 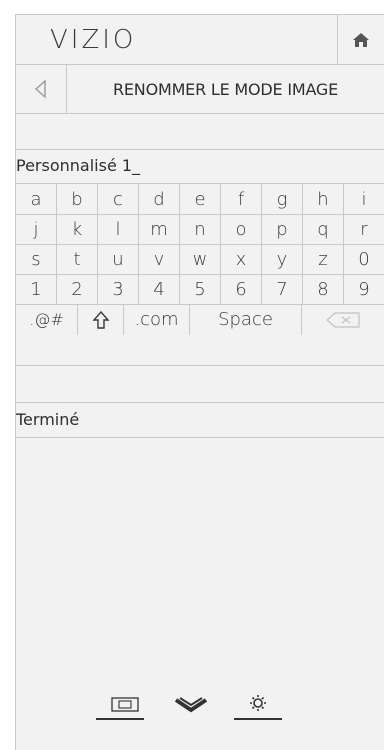 What do you see at coordinates (93, 40) in the screenshot?
I see `vizio-logo: VIZIO` at bounding box center [93, 40].